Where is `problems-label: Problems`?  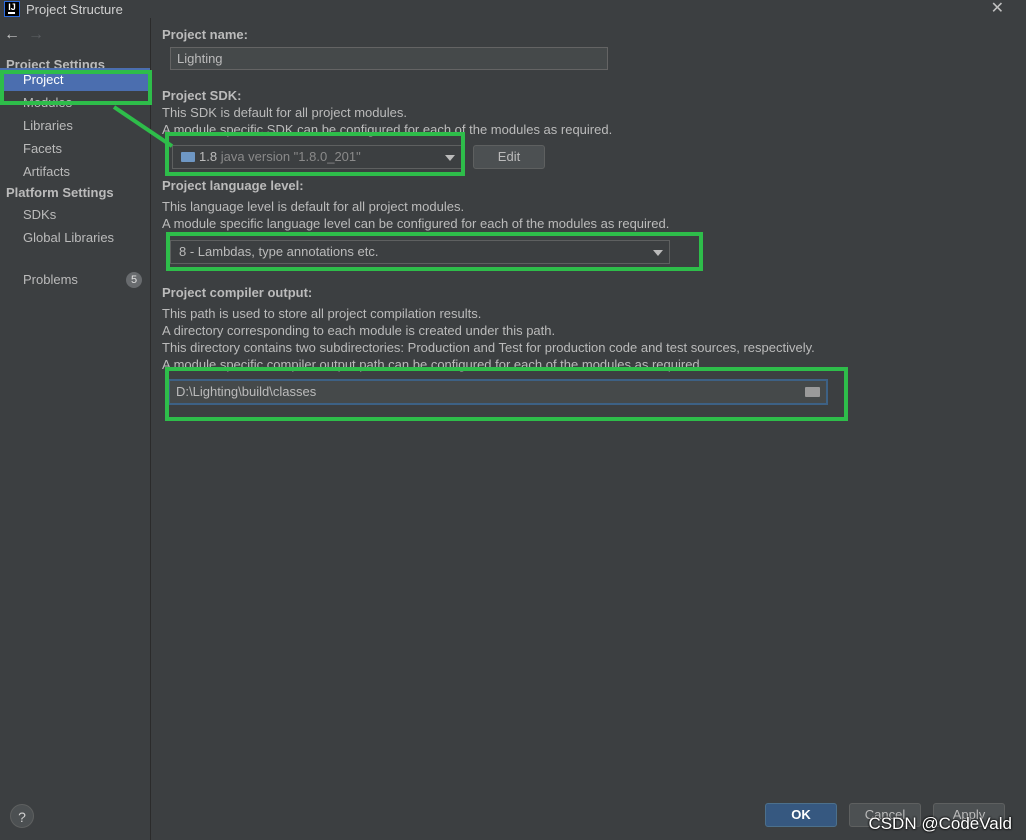 problems-label: Problems is located at coordinates (50, 279).